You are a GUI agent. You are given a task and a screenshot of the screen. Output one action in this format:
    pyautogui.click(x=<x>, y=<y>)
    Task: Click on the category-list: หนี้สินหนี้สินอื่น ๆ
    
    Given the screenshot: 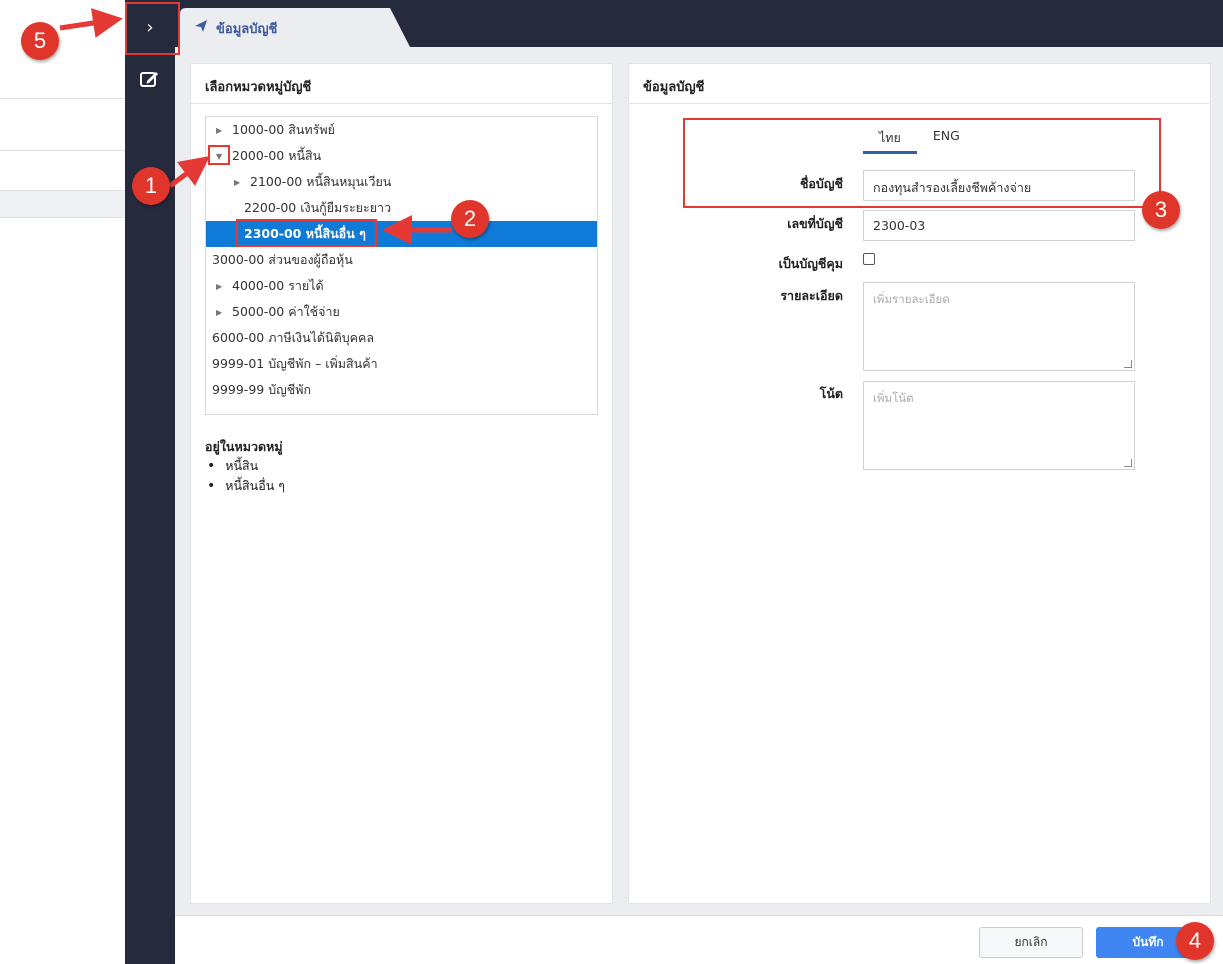 What is the action you would take?
    pyautogui.click(x=245, y=476)
    